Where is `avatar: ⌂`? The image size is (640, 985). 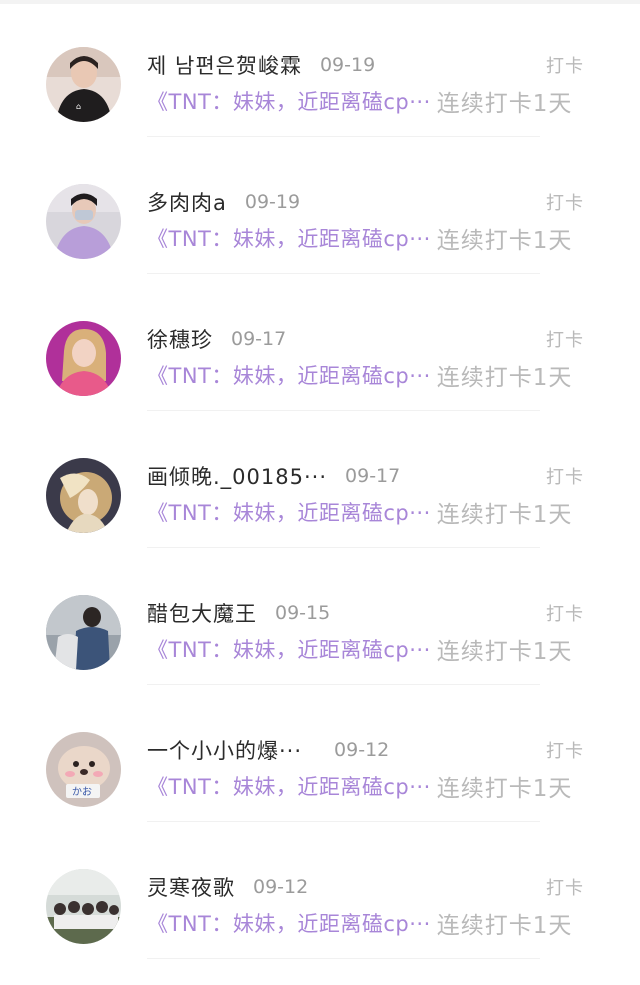
avatar: ⌂ is located at coordinates (83, 84).